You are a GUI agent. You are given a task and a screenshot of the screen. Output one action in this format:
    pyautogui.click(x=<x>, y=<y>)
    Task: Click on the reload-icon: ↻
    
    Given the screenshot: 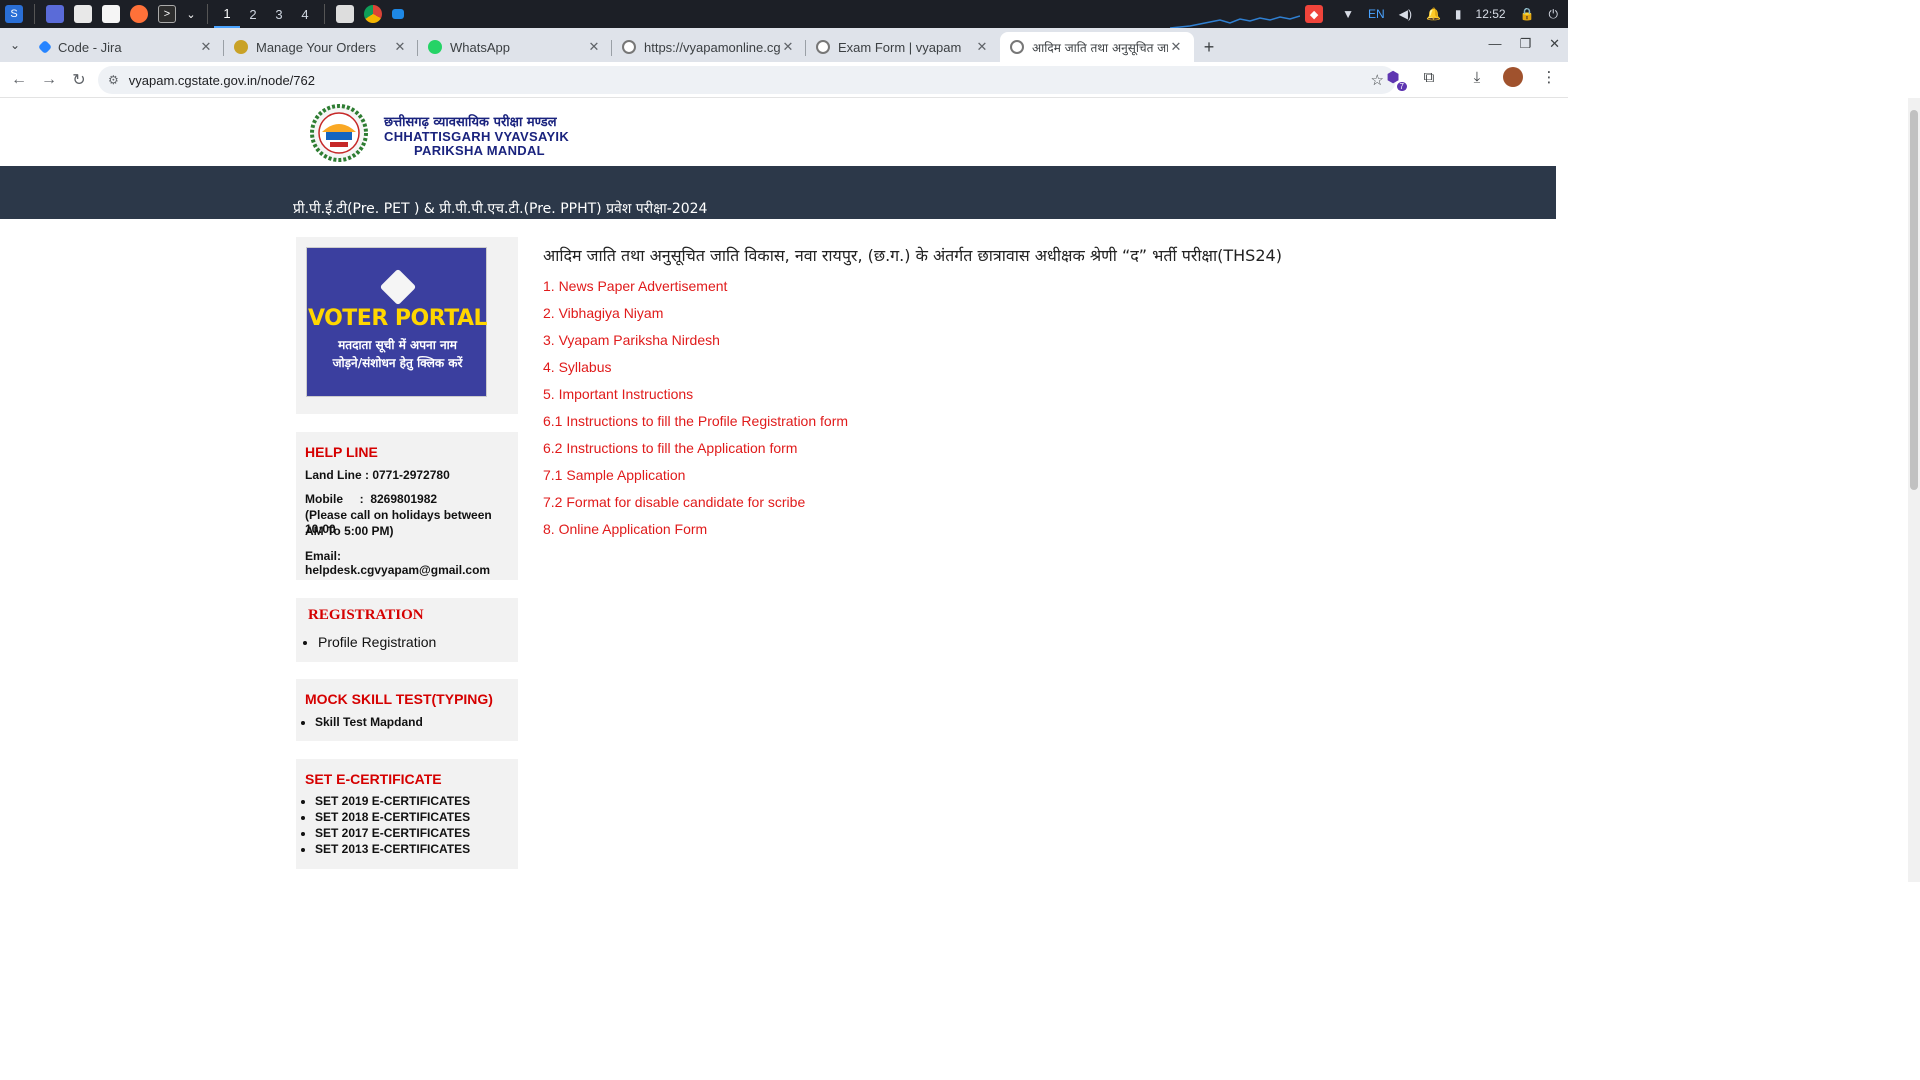 What is the action you would take?
    pyautogui.click(x=79, y=80)
    